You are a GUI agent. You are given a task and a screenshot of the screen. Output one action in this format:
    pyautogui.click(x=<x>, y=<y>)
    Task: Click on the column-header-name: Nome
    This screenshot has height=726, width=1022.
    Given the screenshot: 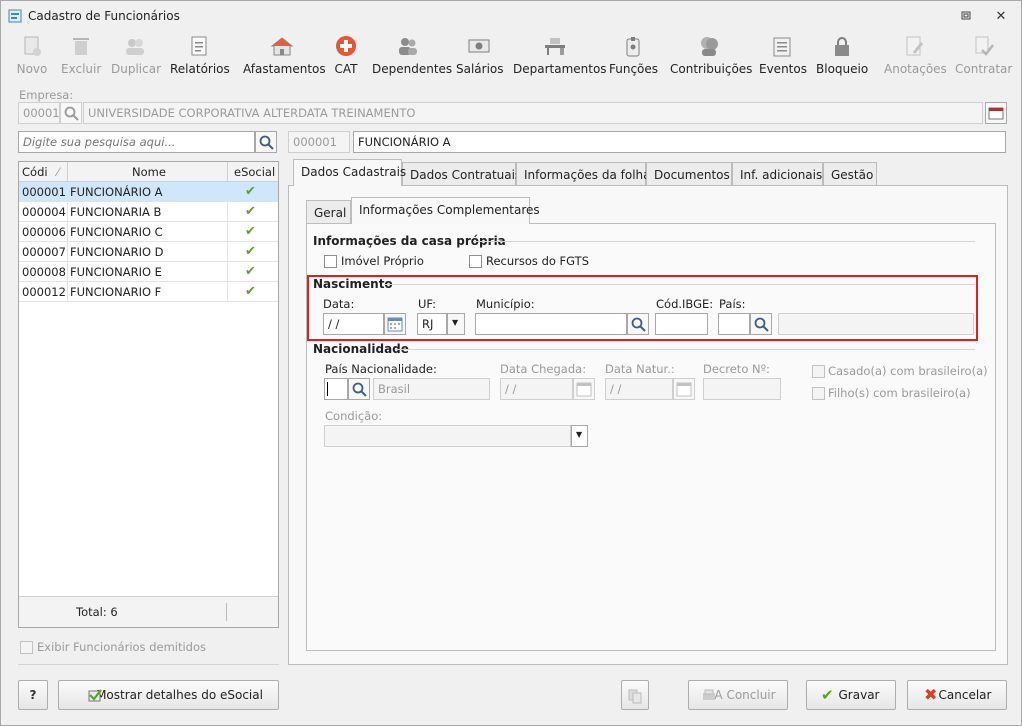 What is the action you would take?
    pyautogui.click(x=149, y=172)
    